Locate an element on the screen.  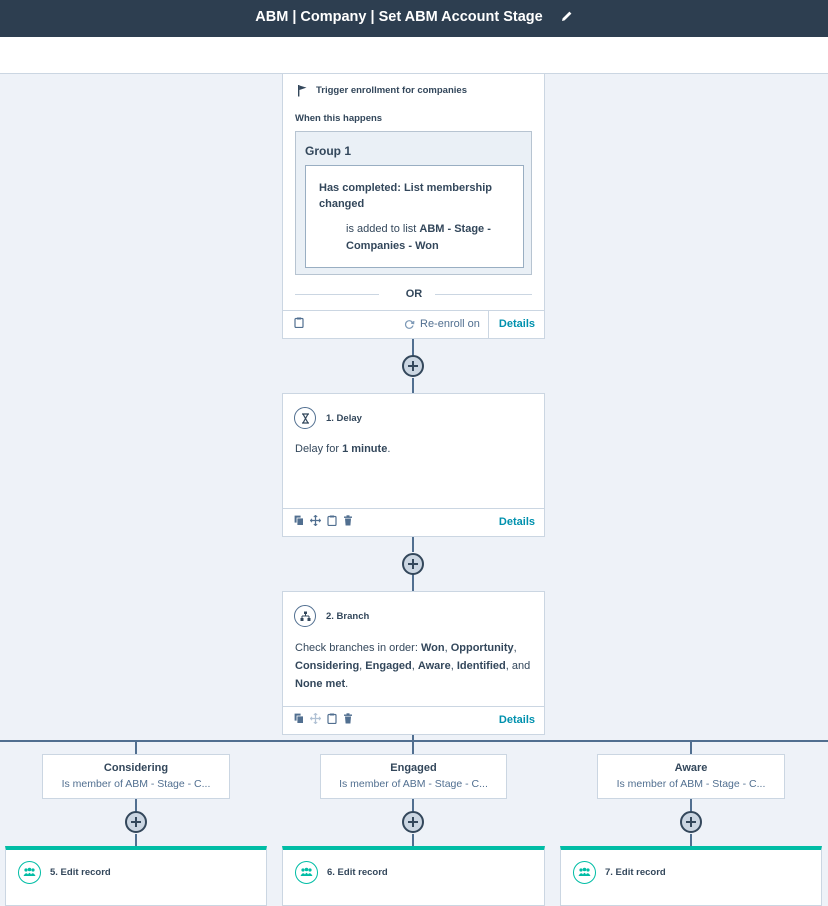
delay-action-card: 1. Delay Delay for 1 minute. Details is located at coordinates (413, 465).